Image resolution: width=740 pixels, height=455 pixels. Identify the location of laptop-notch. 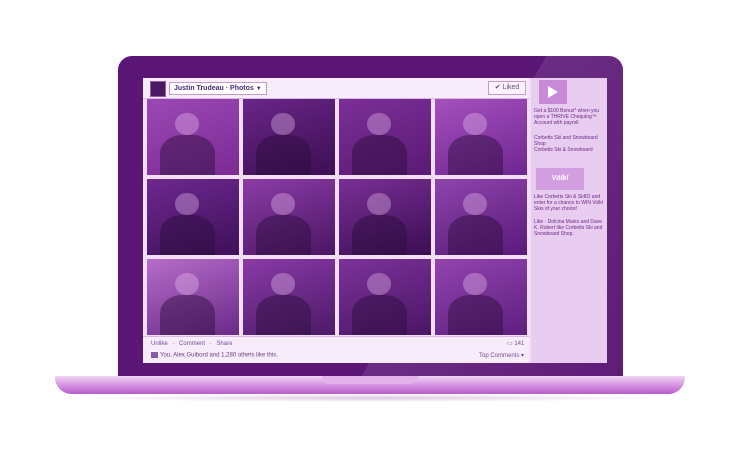
(370, 380).